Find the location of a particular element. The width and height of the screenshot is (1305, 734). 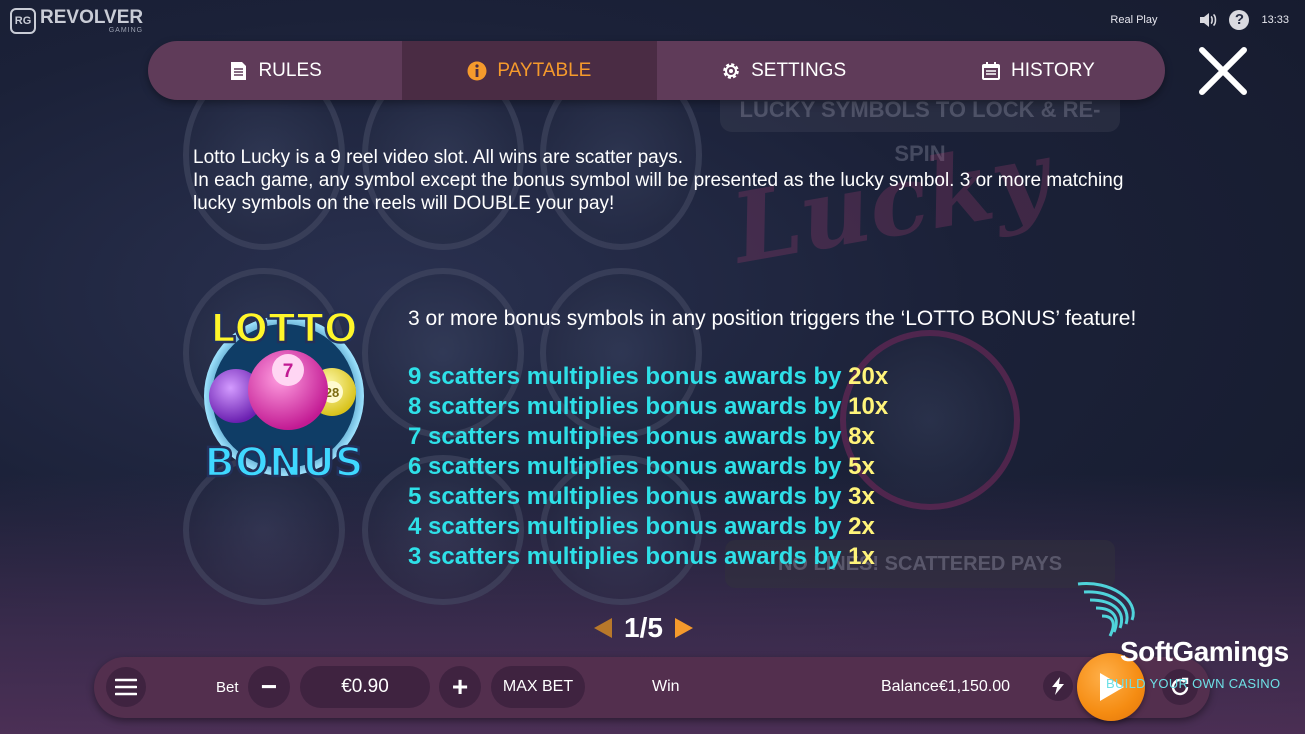

lightning-icon is located at coordinates (1058, 686).